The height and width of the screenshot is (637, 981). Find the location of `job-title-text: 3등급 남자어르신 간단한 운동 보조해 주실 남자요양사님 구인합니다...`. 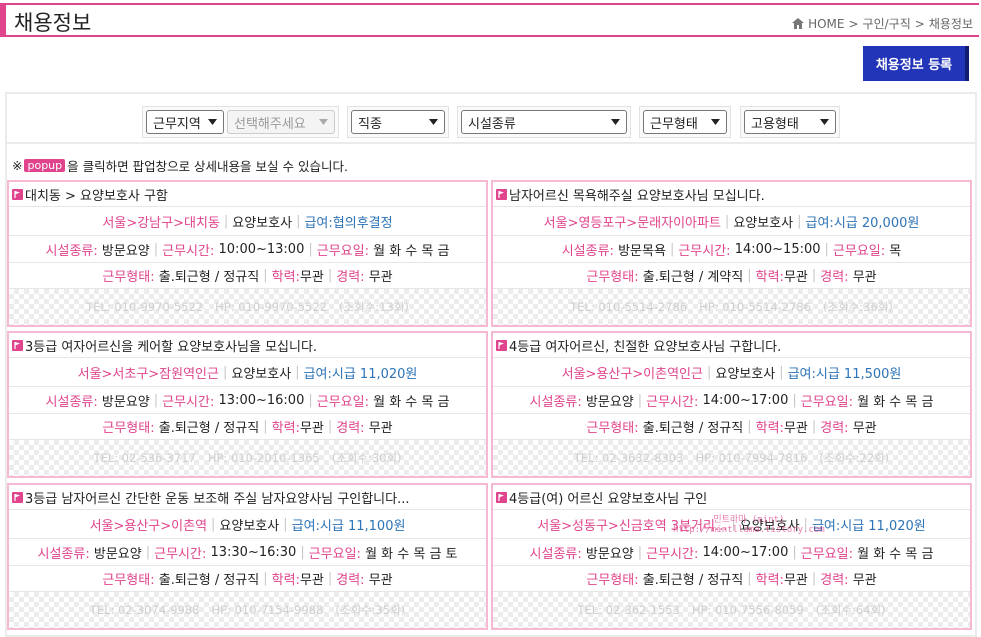

job-title-text: 3등급 남자어르신 간단한 운동 보조해 주실 남자요양사님 구인합니다... is located at coordinates (217, 497).